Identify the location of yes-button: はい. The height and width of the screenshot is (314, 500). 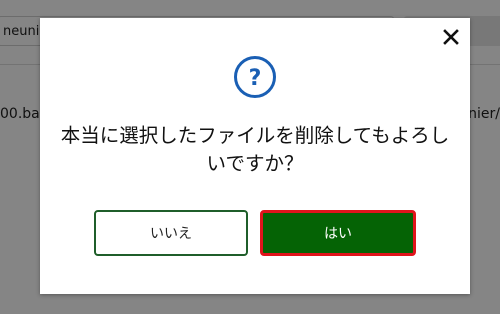
(338, 233).